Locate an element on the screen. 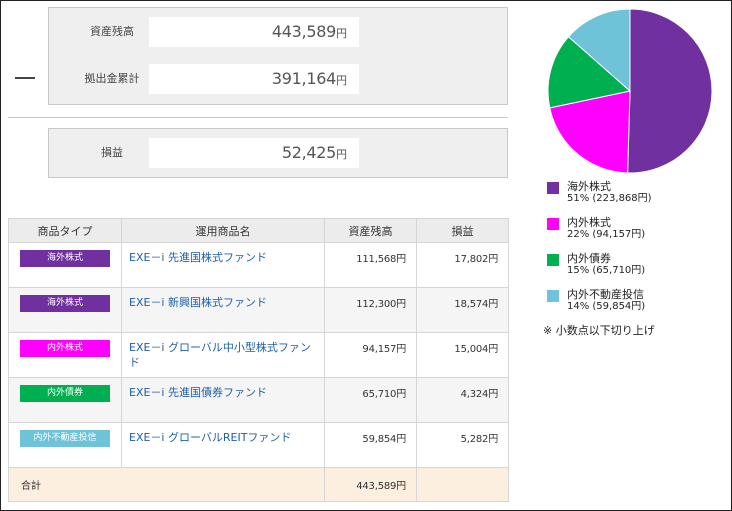 This screenshot has width=732, height=511. type-badge: 内外株式 is located at coordinates (65, 348).